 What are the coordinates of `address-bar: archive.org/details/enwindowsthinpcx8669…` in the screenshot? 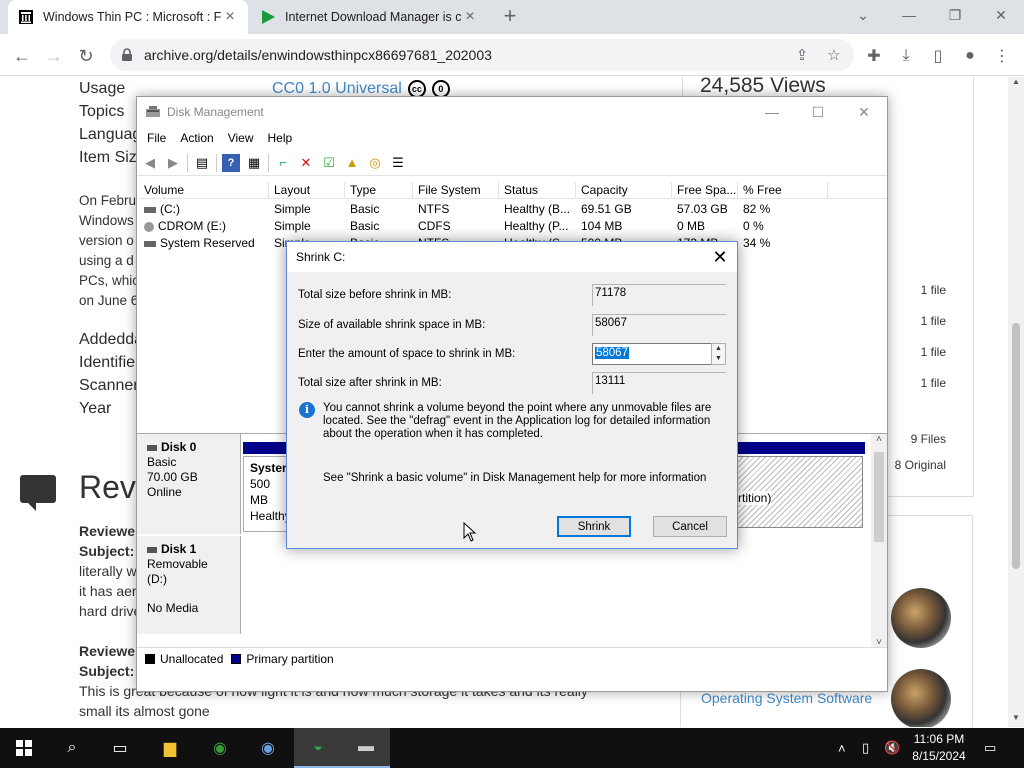 It's located at (482, 55).